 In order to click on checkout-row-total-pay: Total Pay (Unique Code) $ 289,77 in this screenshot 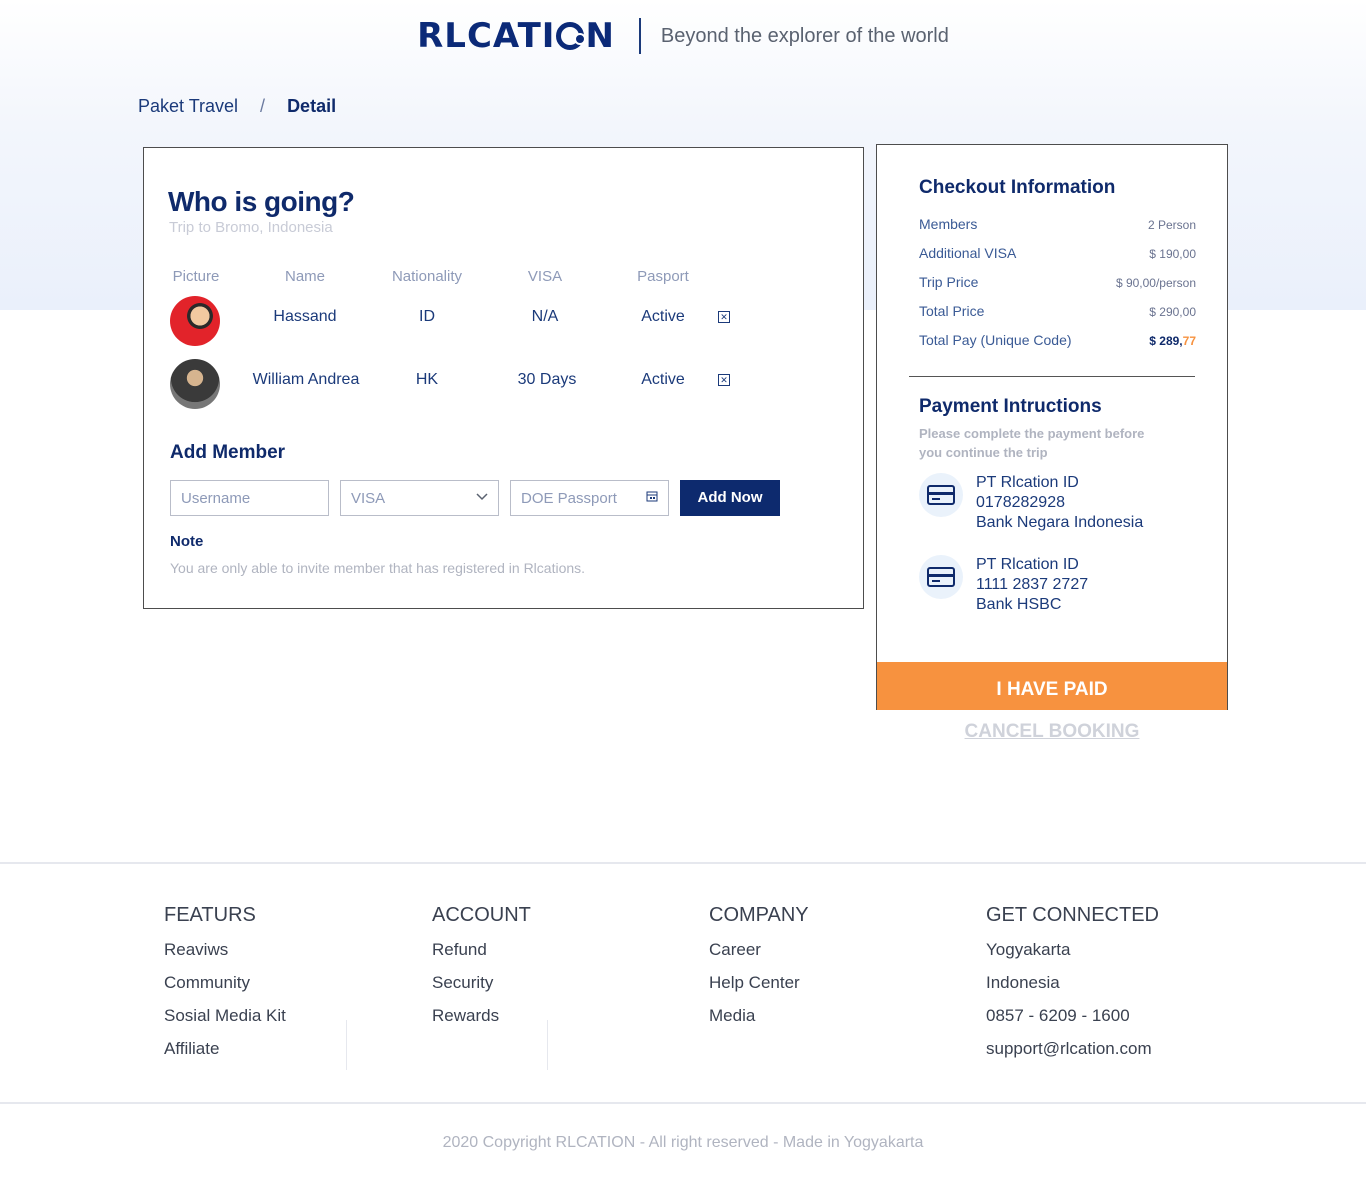, I will do `click(1057, 342)`.